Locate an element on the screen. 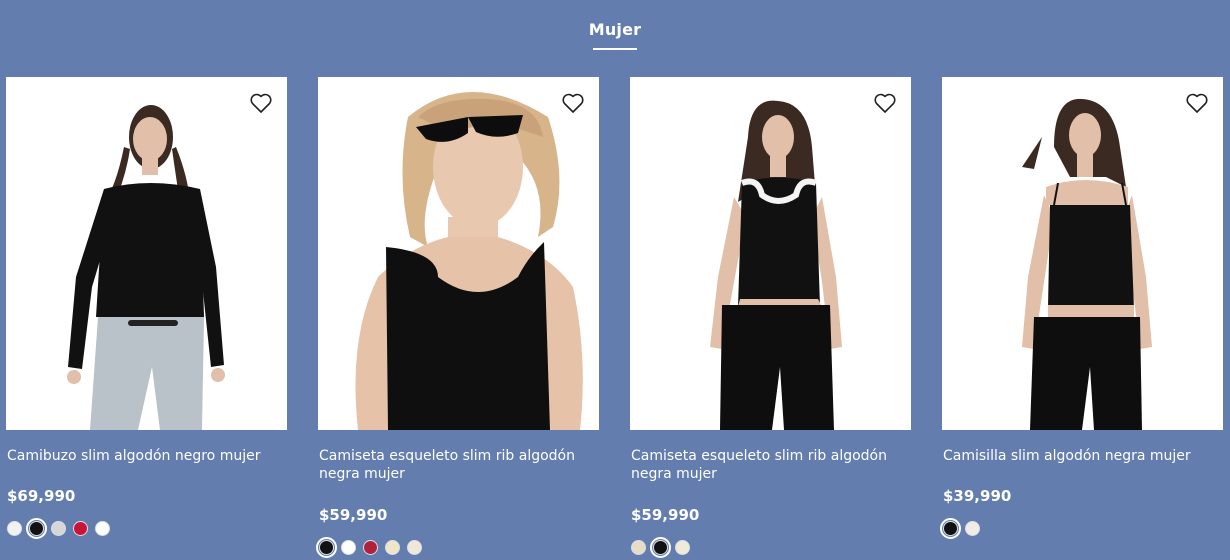 The width and height of the screenshot is (1230, 560). product-name: Camibuzo slim algodón negro mujer is located at coordinates (142, 456).